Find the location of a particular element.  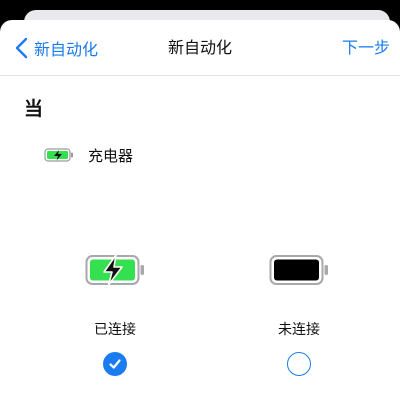

radio-connected is located at coordinates (115, 364).